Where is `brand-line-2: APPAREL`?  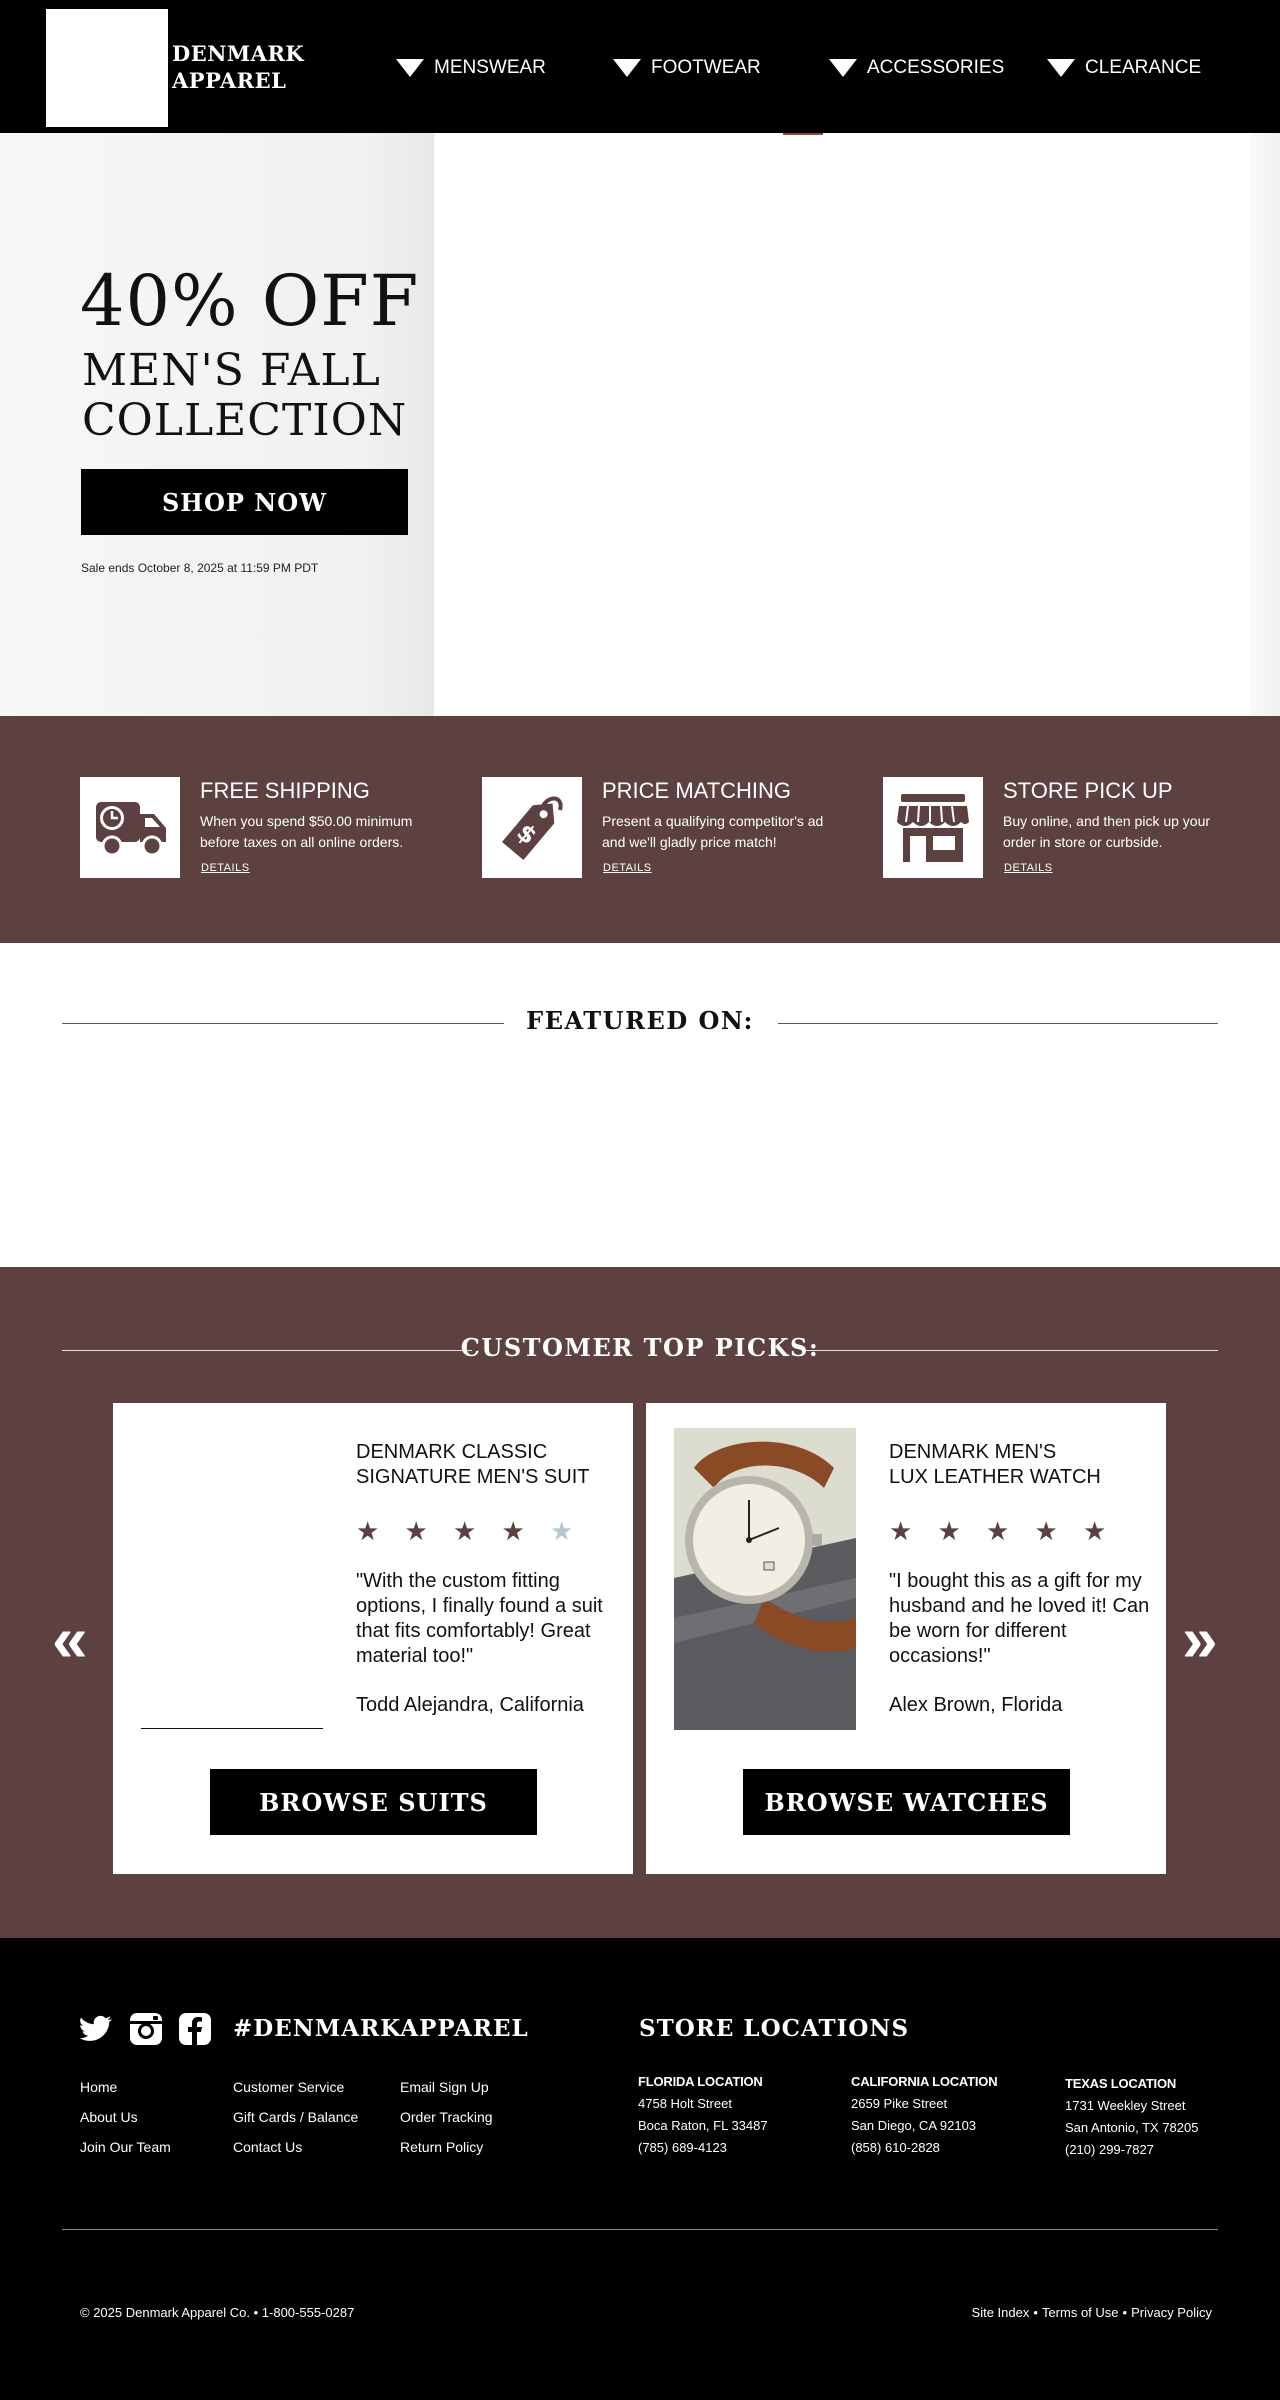 brand-line-2: APPAREL is located at coordinates (229, 80).